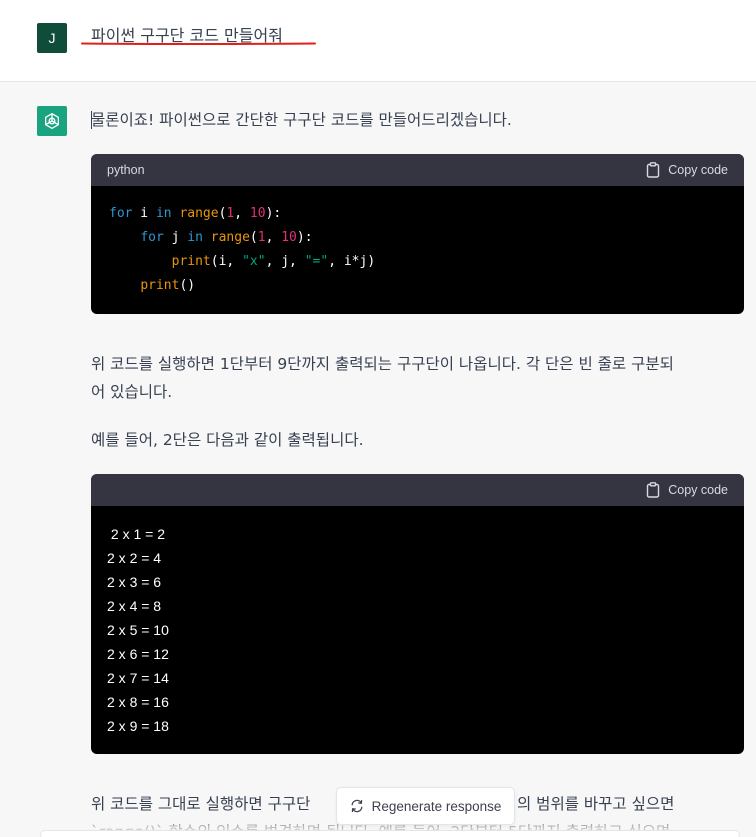 The image size is (756, 837). What do you see at coordinates (596, 804) in the screenshot?
I see `trailing-text-right: 의 범위를 바꾸고 싶으면` at bounding box center [596, 804].